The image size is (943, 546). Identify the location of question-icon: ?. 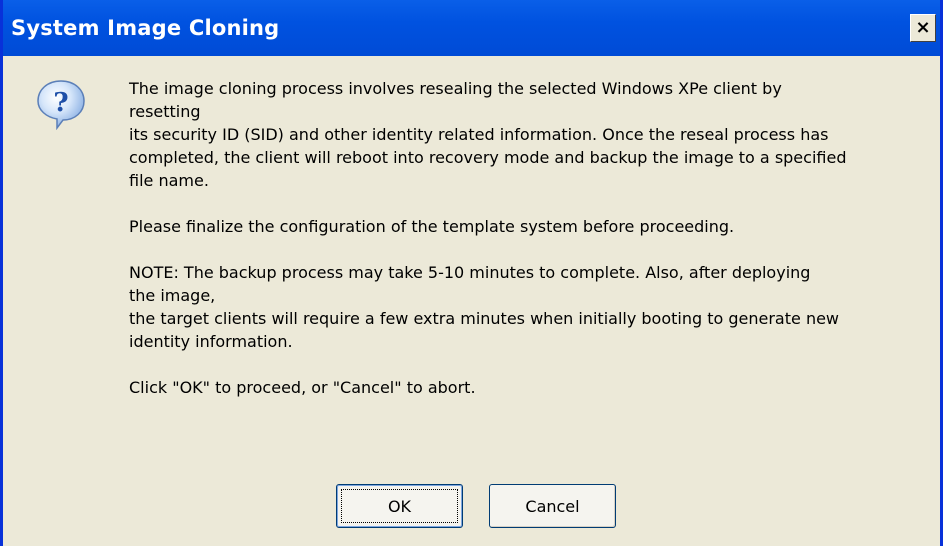
(61, 105).